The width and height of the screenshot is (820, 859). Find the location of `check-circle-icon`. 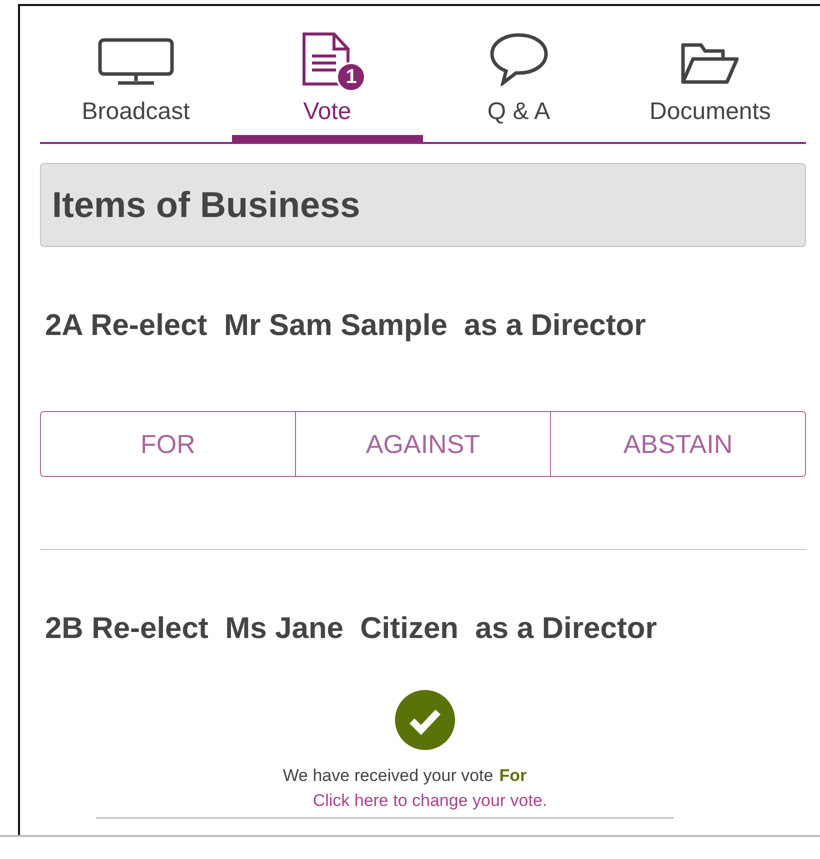

check-circle-icon is located at coordinates (425, 720).